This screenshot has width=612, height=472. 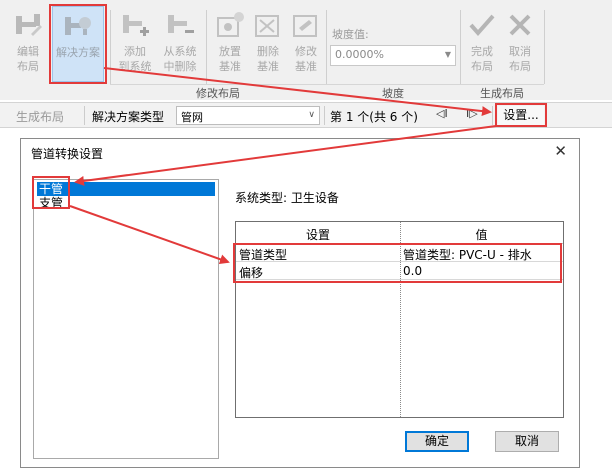 I want to click on group-title-modify-layout: 修改布局, so click(x=218, y=92).